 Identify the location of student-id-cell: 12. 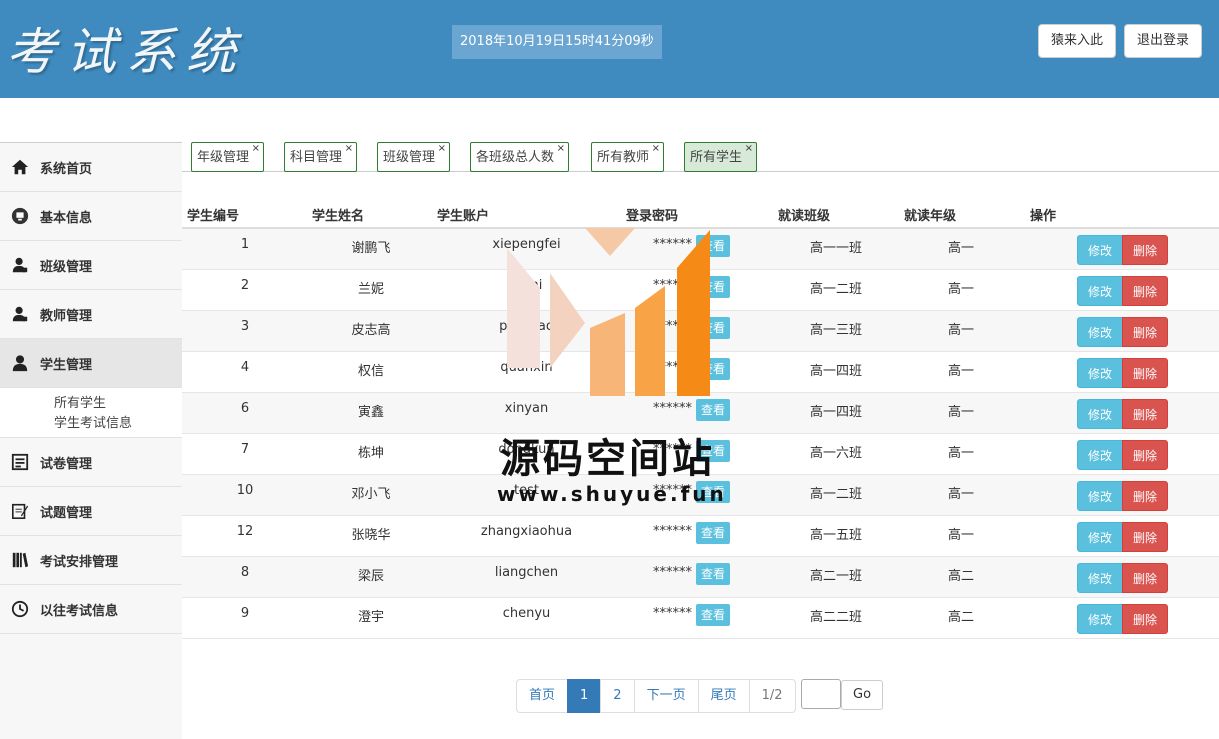
(245, 531).